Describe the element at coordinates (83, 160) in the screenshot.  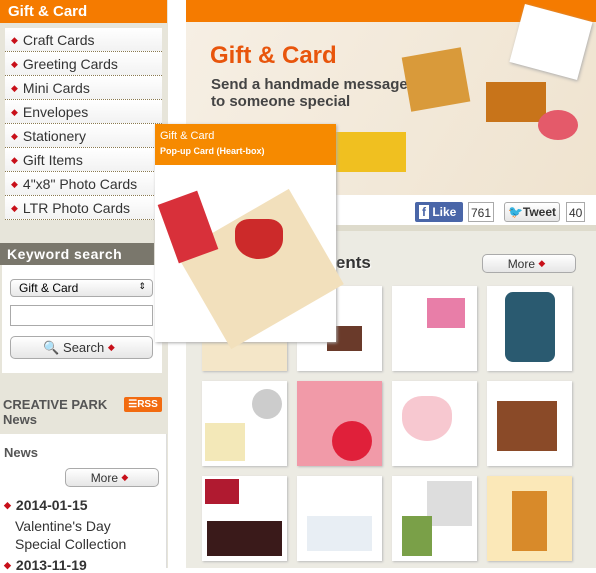
I see `menu-item: ◆ Gift Items` at that location.